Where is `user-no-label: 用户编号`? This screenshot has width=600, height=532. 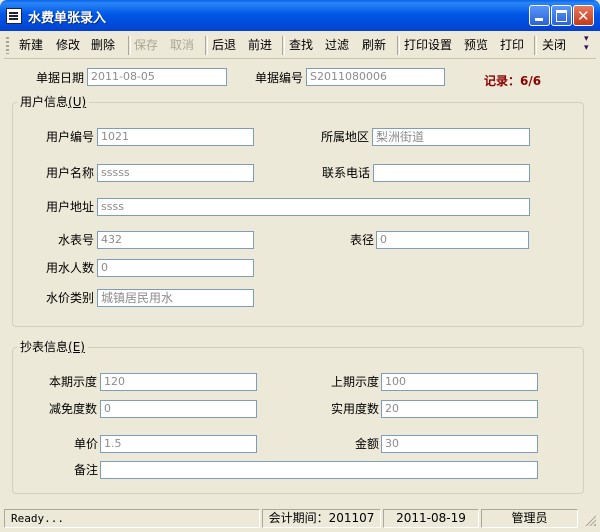
user-no-label: 用户编号 is located at coordinates (70, 137).